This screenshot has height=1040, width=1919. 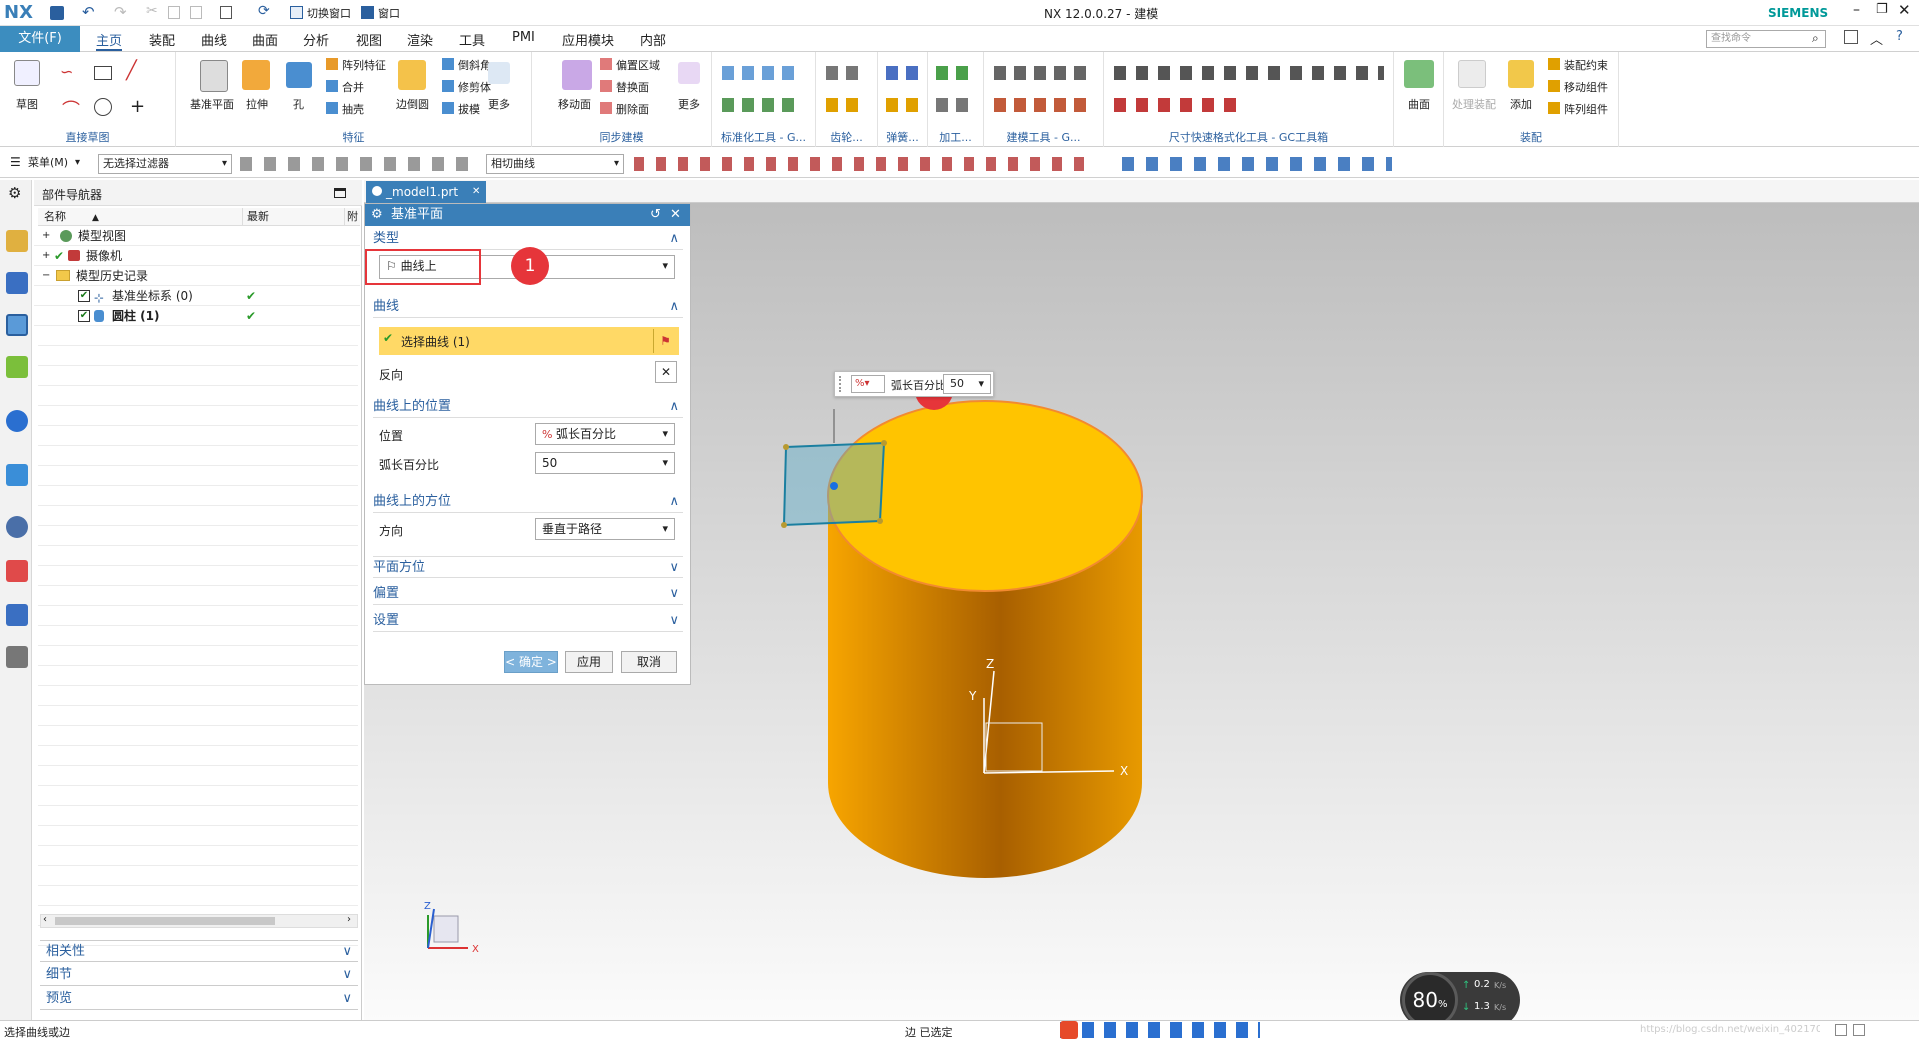 I want to click on dimension-tool-icon, so click(x=1249, y=73).